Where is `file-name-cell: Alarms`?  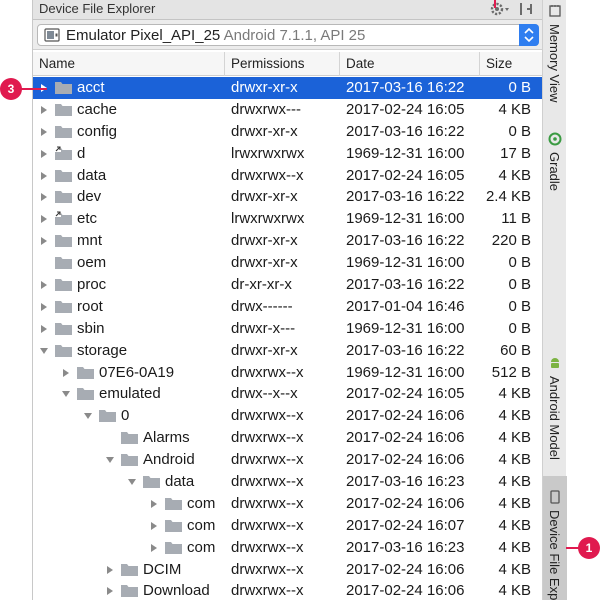
file-name-cell: Alarms is located at coordinates (182, 438).